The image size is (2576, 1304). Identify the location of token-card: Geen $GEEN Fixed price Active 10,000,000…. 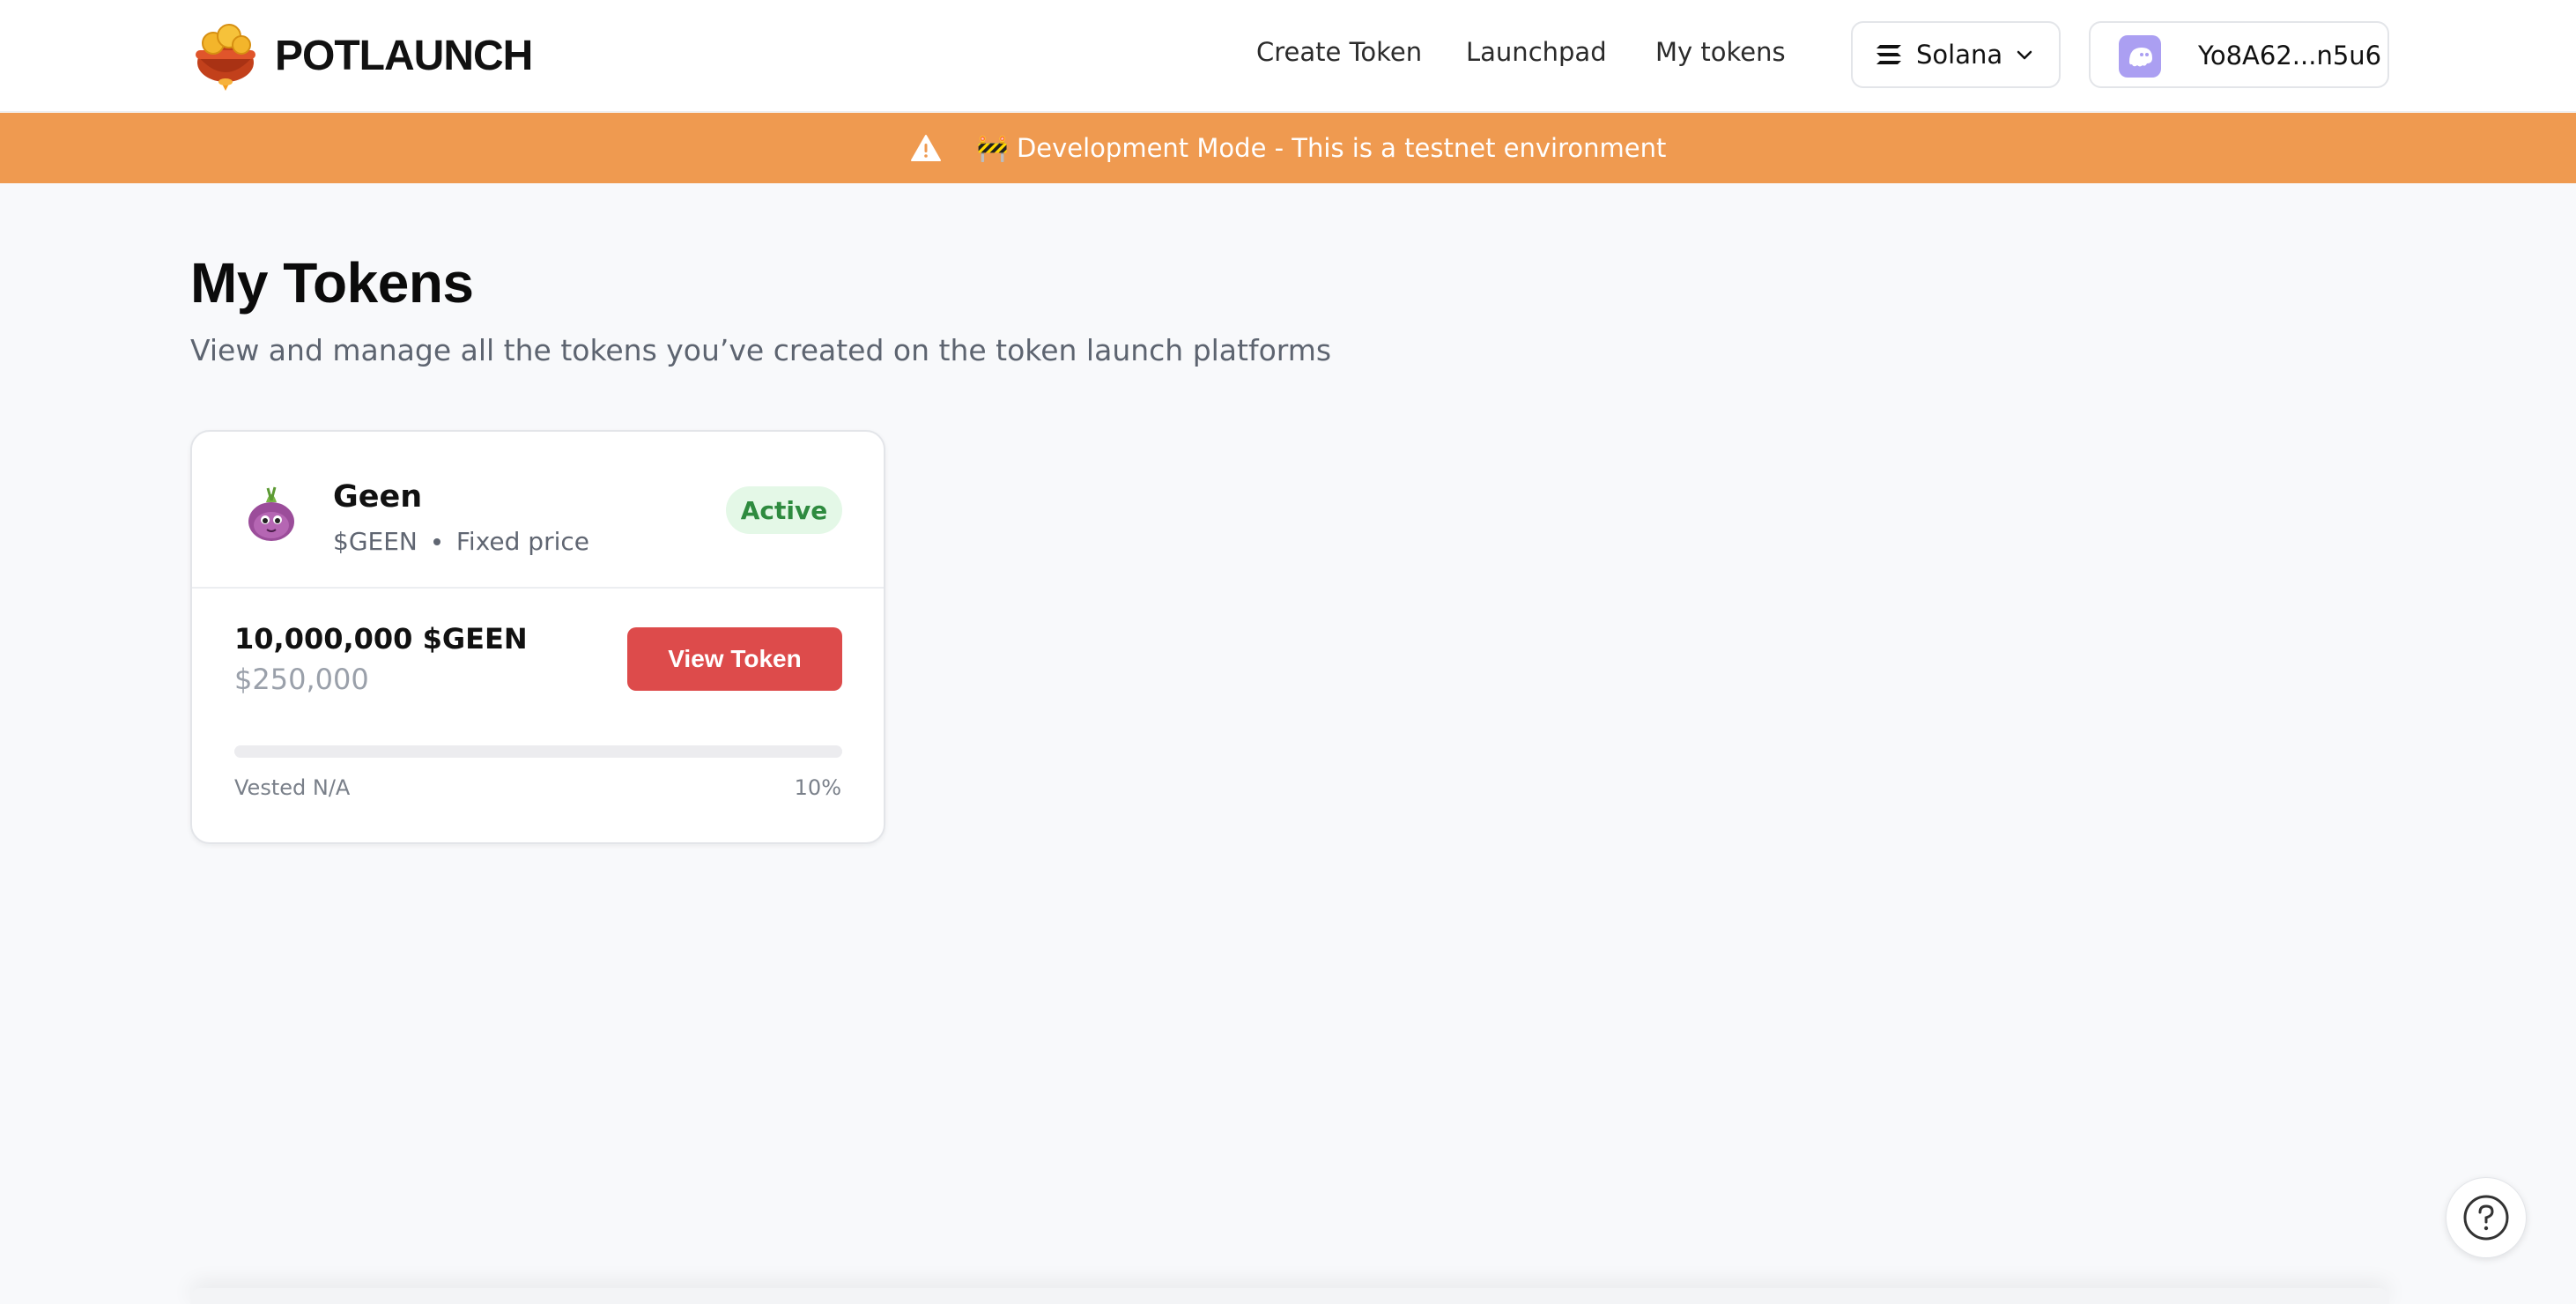
(538, 637).